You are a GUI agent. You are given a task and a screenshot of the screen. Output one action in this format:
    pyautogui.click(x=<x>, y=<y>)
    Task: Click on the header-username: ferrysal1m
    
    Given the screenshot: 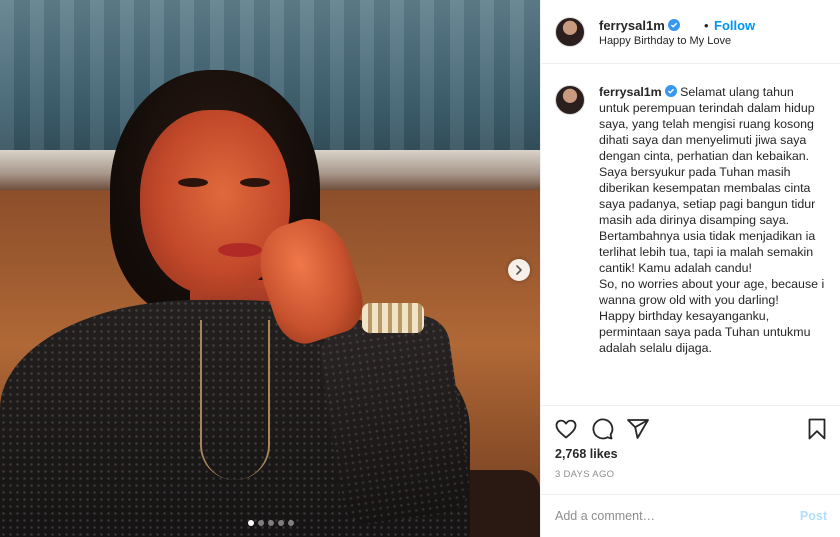 What is the action you would take?
    pyautogui.click(x=639, y=25)
    